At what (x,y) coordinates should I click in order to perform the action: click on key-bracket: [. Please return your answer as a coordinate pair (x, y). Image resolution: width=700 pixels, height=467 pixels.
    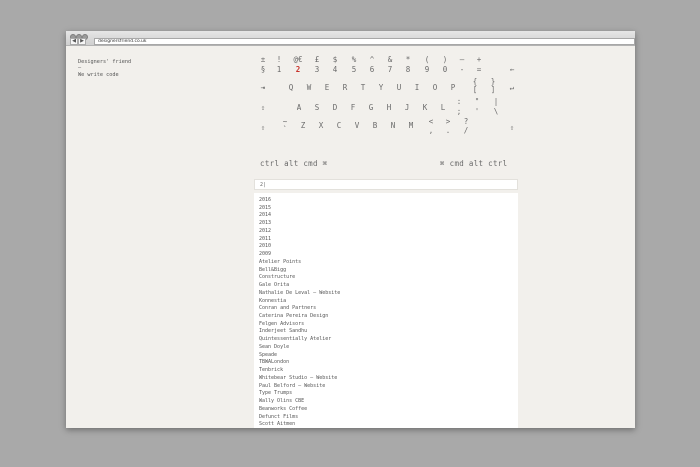
    Looking at the image, I should click on (475, 90).